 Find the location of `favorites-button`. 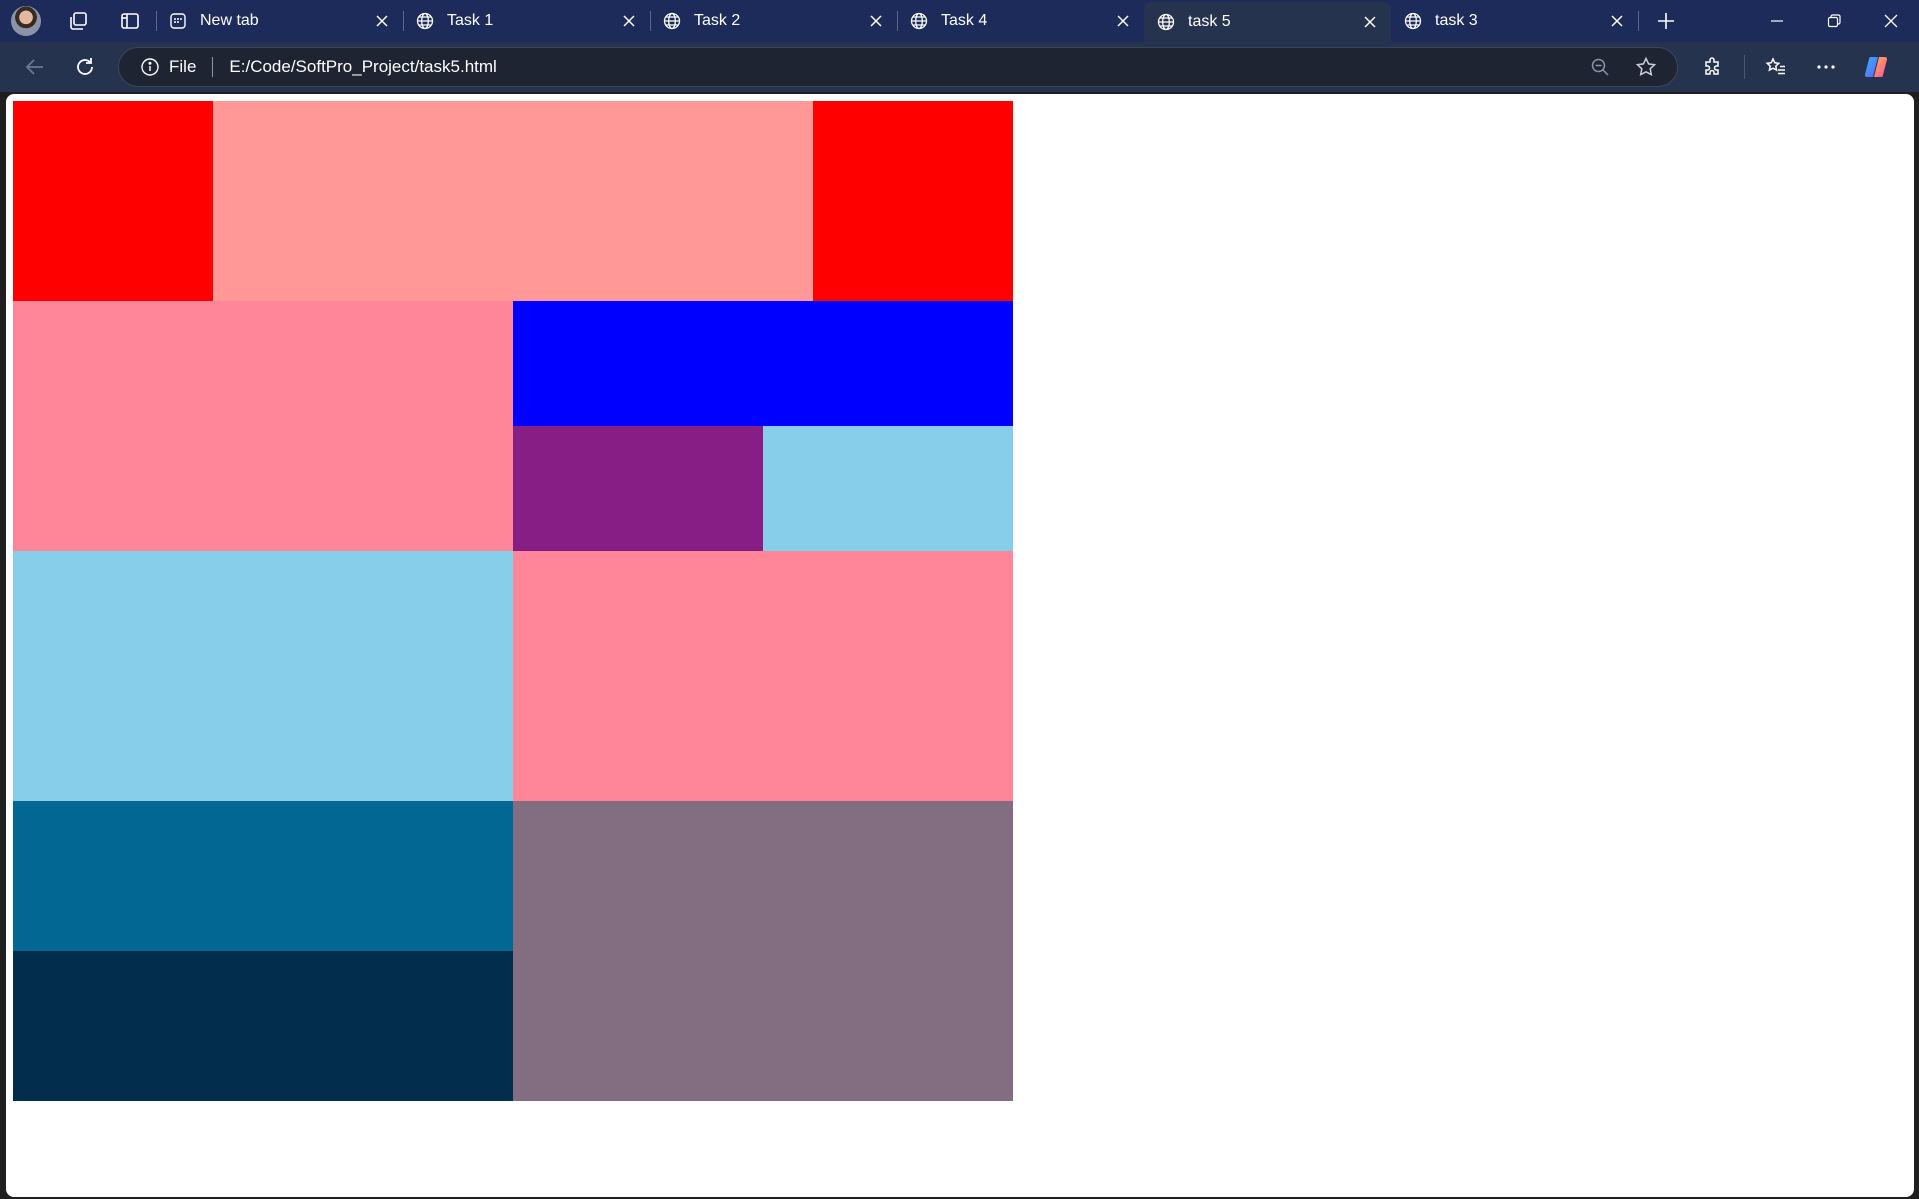

favorites-button is located at coordinates (1776, 67).